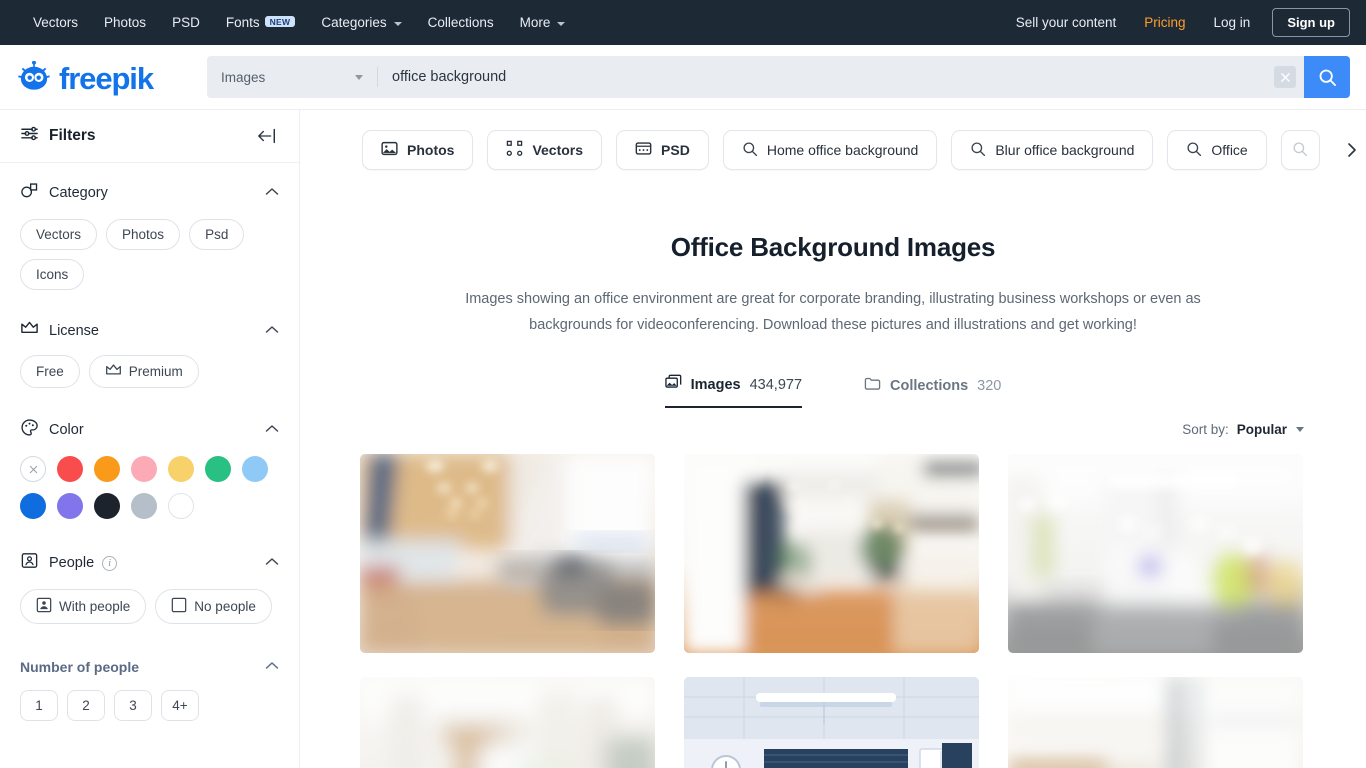  I want to click on swatch-light-blue, so click(255, 469).